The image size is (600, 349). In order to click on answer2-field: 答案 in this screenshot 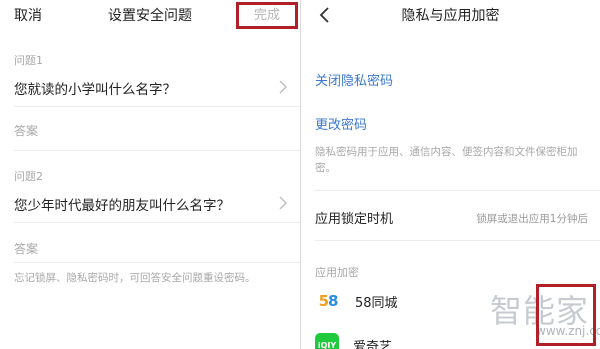, I will do `click(26, 248)`.